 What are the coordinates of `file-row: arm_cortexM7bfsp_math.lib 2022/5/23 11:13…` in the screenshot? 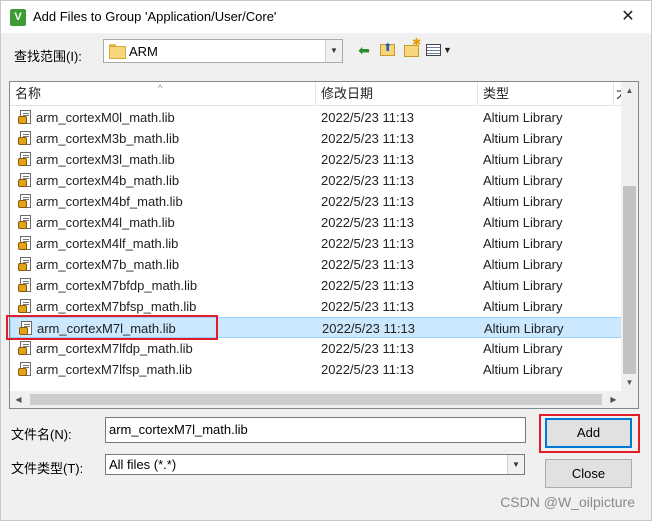 It's located at (316, 306).